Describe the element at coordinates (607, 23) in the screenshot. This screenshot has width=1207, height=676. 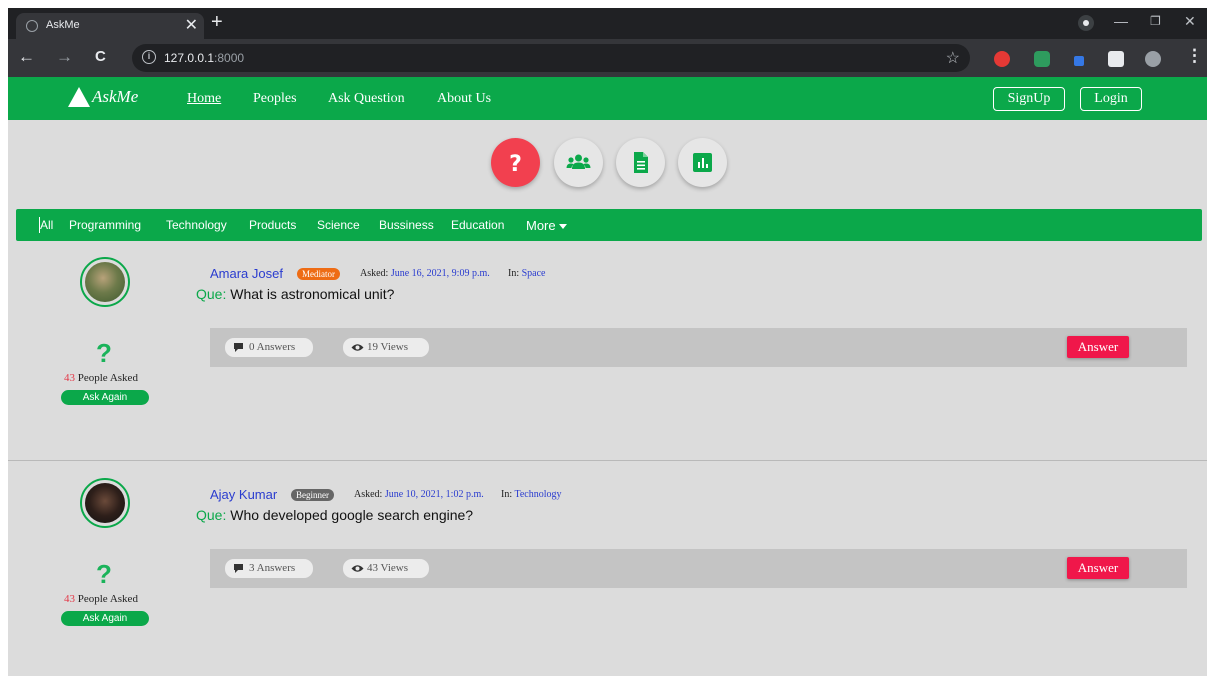
I see `tab-strip: AskMe ✕ + — ❐ ✕` at that location.